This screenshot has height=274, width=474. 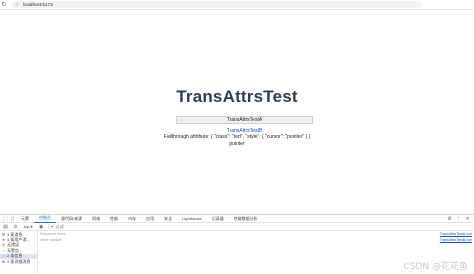 I want to click on fallthrough-value: pointer, so click(x=237, y=144).